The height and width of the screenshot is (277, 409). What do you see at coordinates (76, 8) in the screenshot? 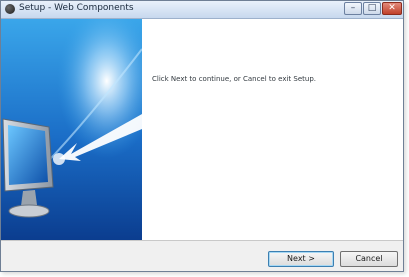
I see `window-title: Setup - Web Components` at bounding box center [76, 8].